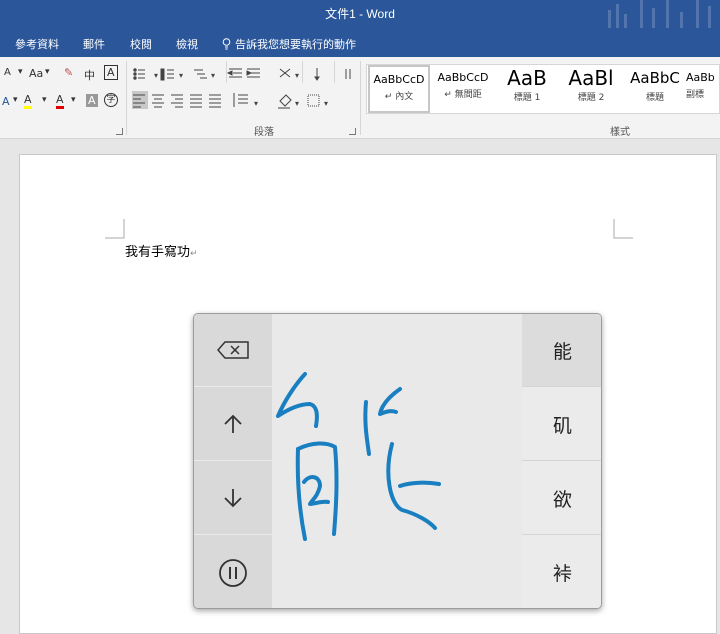 The image size is (720, 634). Describe the element at coordinates (399, 89) in the screenshot. I see `style-normal: AaBbCcD ↵ 內文` at that location.